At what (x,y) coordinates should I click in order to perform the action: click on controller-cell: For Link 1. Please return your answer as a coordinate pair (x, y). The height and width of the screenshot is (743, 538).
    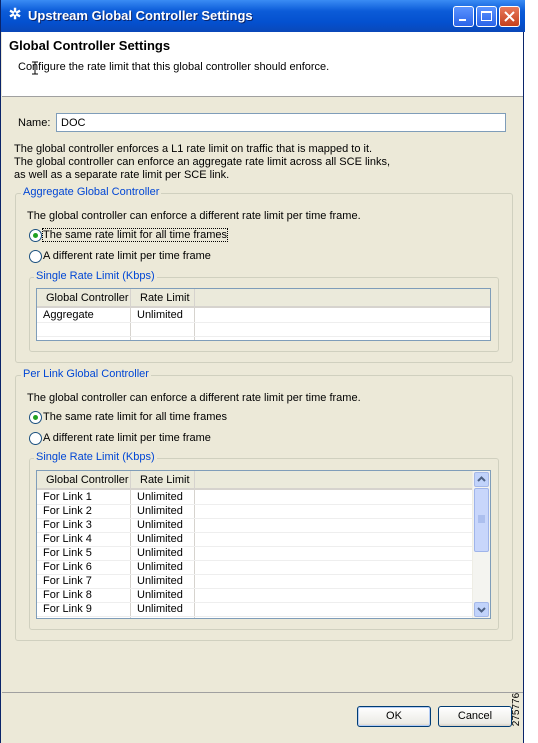
    Looking at the image, I should click on (67, 497).